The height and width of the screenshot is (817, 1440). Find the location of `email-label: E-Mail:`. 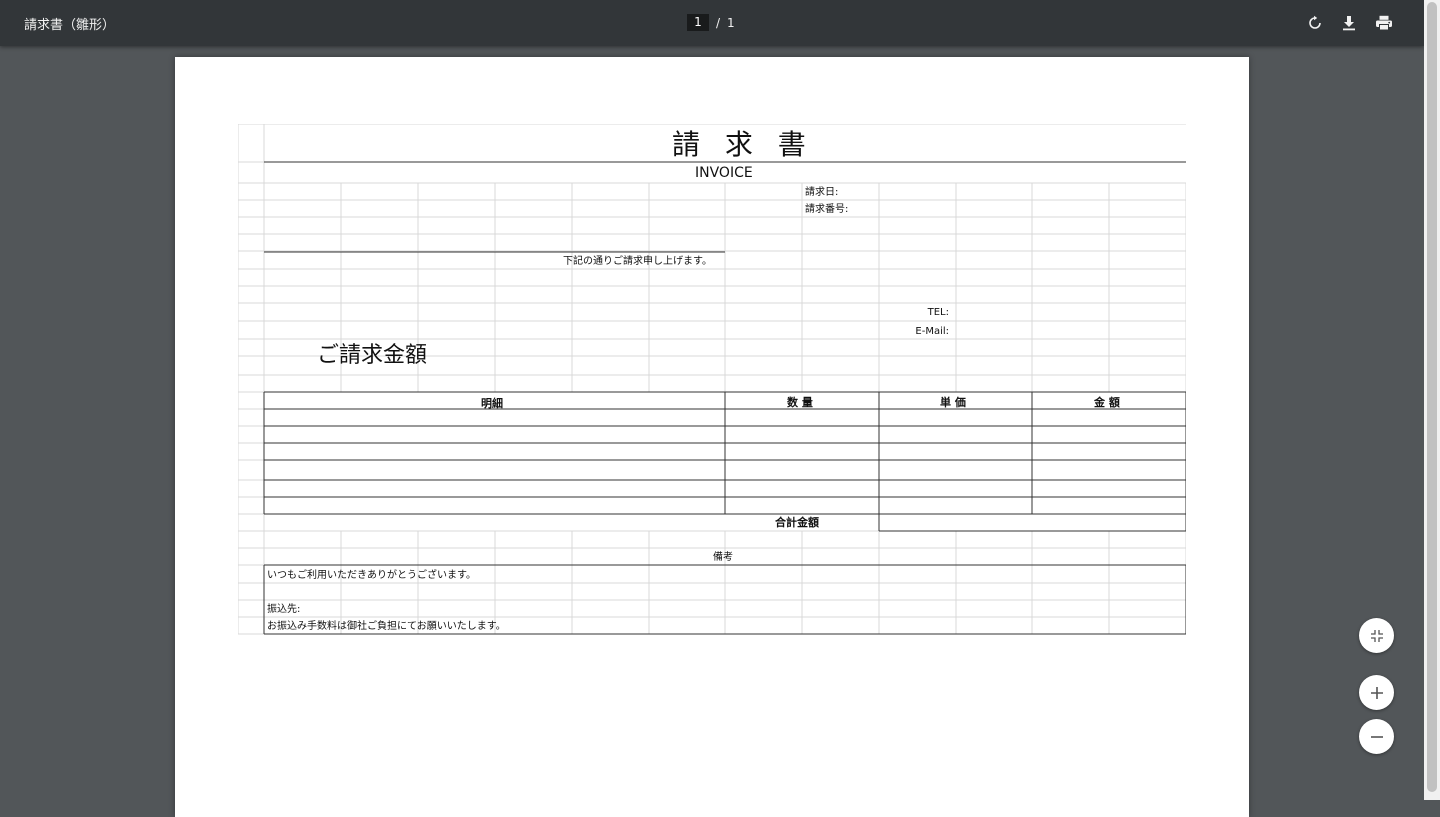

email-label: E-Mail: is located at coordinates (932, 331).